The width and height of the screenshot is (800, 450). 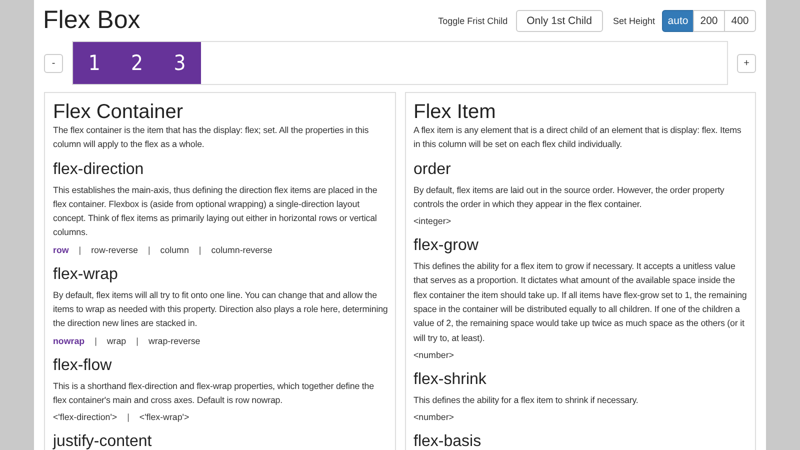 What do you see at coordinates (746, 63) in the screenshot?
I see `add-item-button: +` at bounding box center [746, 63].